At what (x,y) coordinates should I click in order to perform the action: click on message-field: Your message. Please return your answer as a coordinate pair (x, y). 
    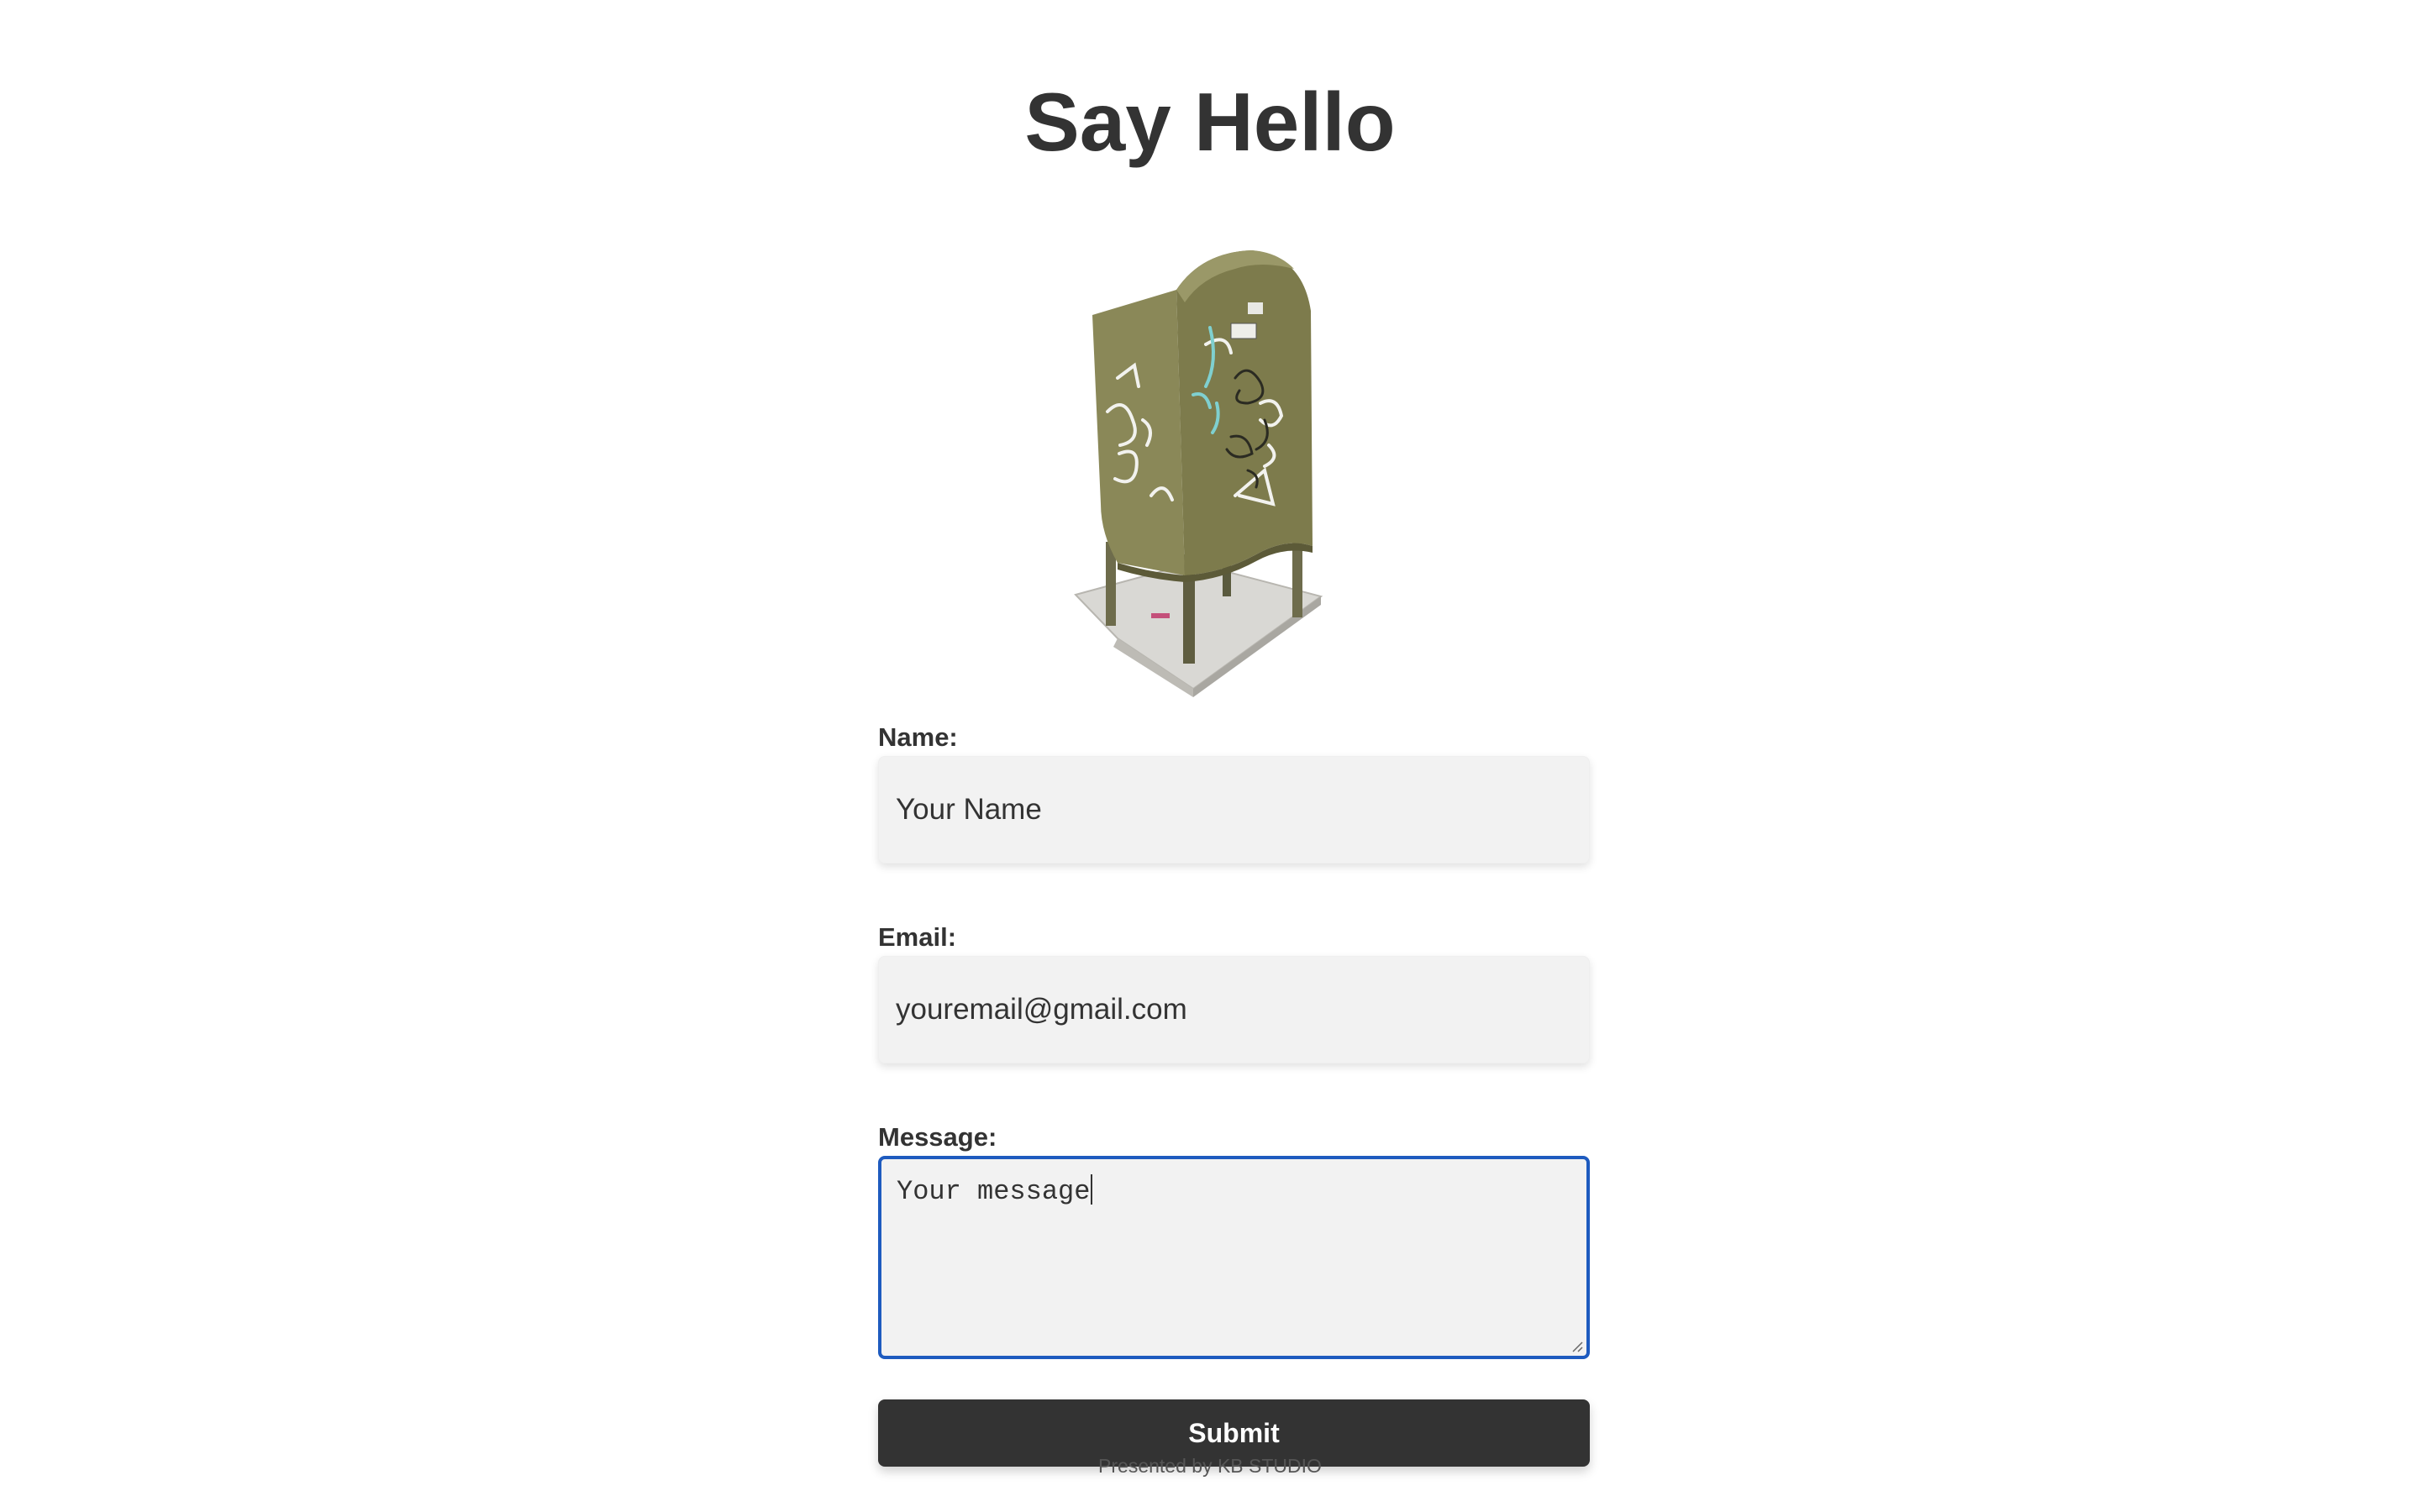
    Looking at the image, I should click on (1234, 1257).